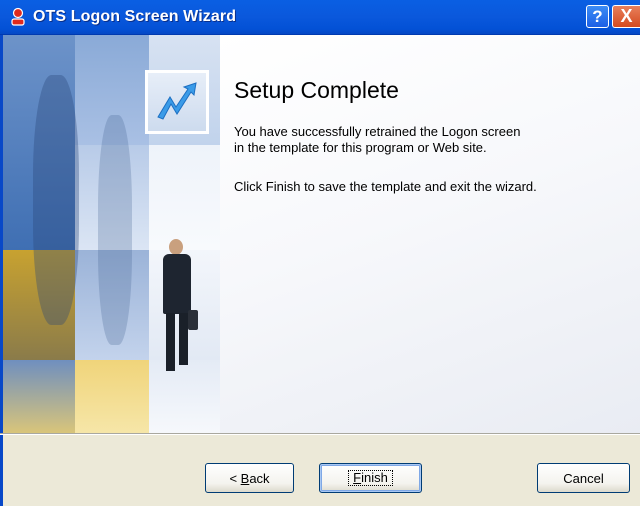 The width and height of the screenshot is (640, 506). I want to click on help-icon: ?, so click(597, 16).